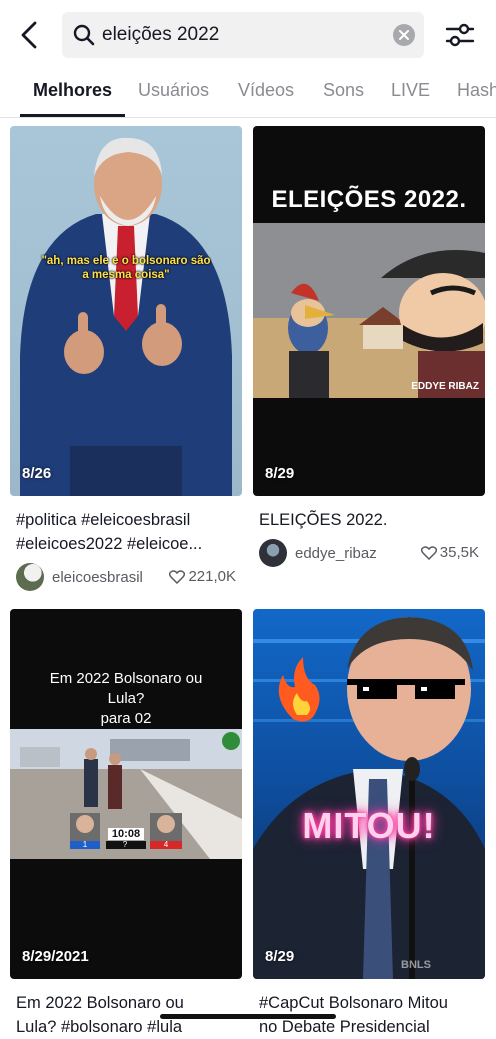  I want to click on home-indicator, so click(248, 1016).